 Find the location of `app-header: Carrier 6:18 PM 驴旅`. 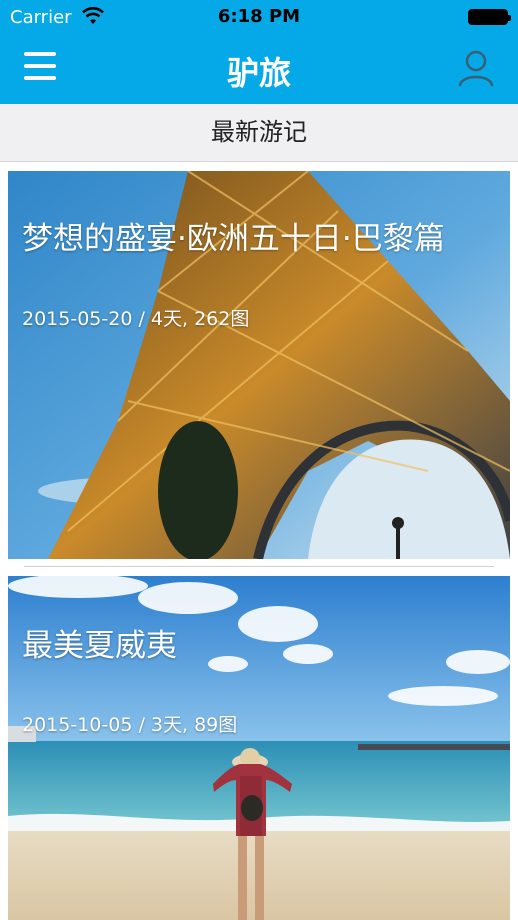

app-header: Carrier 6:18 PM 驴旅 is located at coordinates (259, 52).